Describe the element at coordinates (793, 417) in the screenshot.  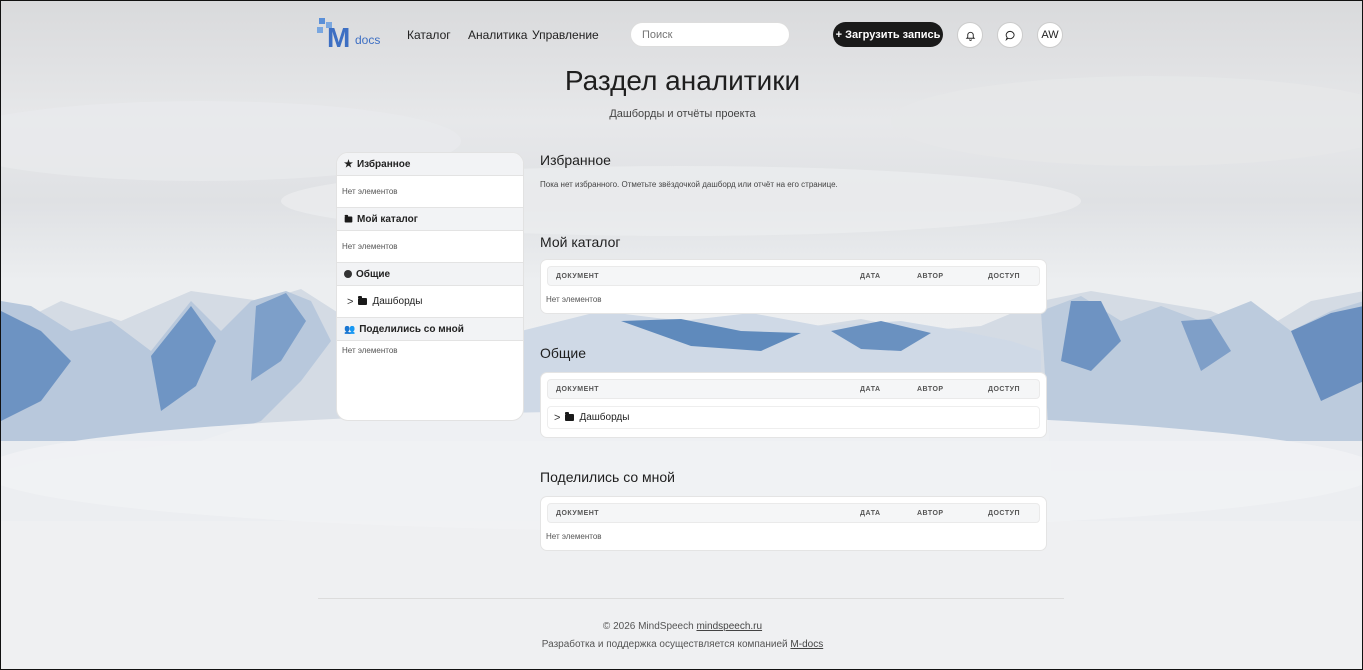
I see `table-row: > Дашборды` at that location.